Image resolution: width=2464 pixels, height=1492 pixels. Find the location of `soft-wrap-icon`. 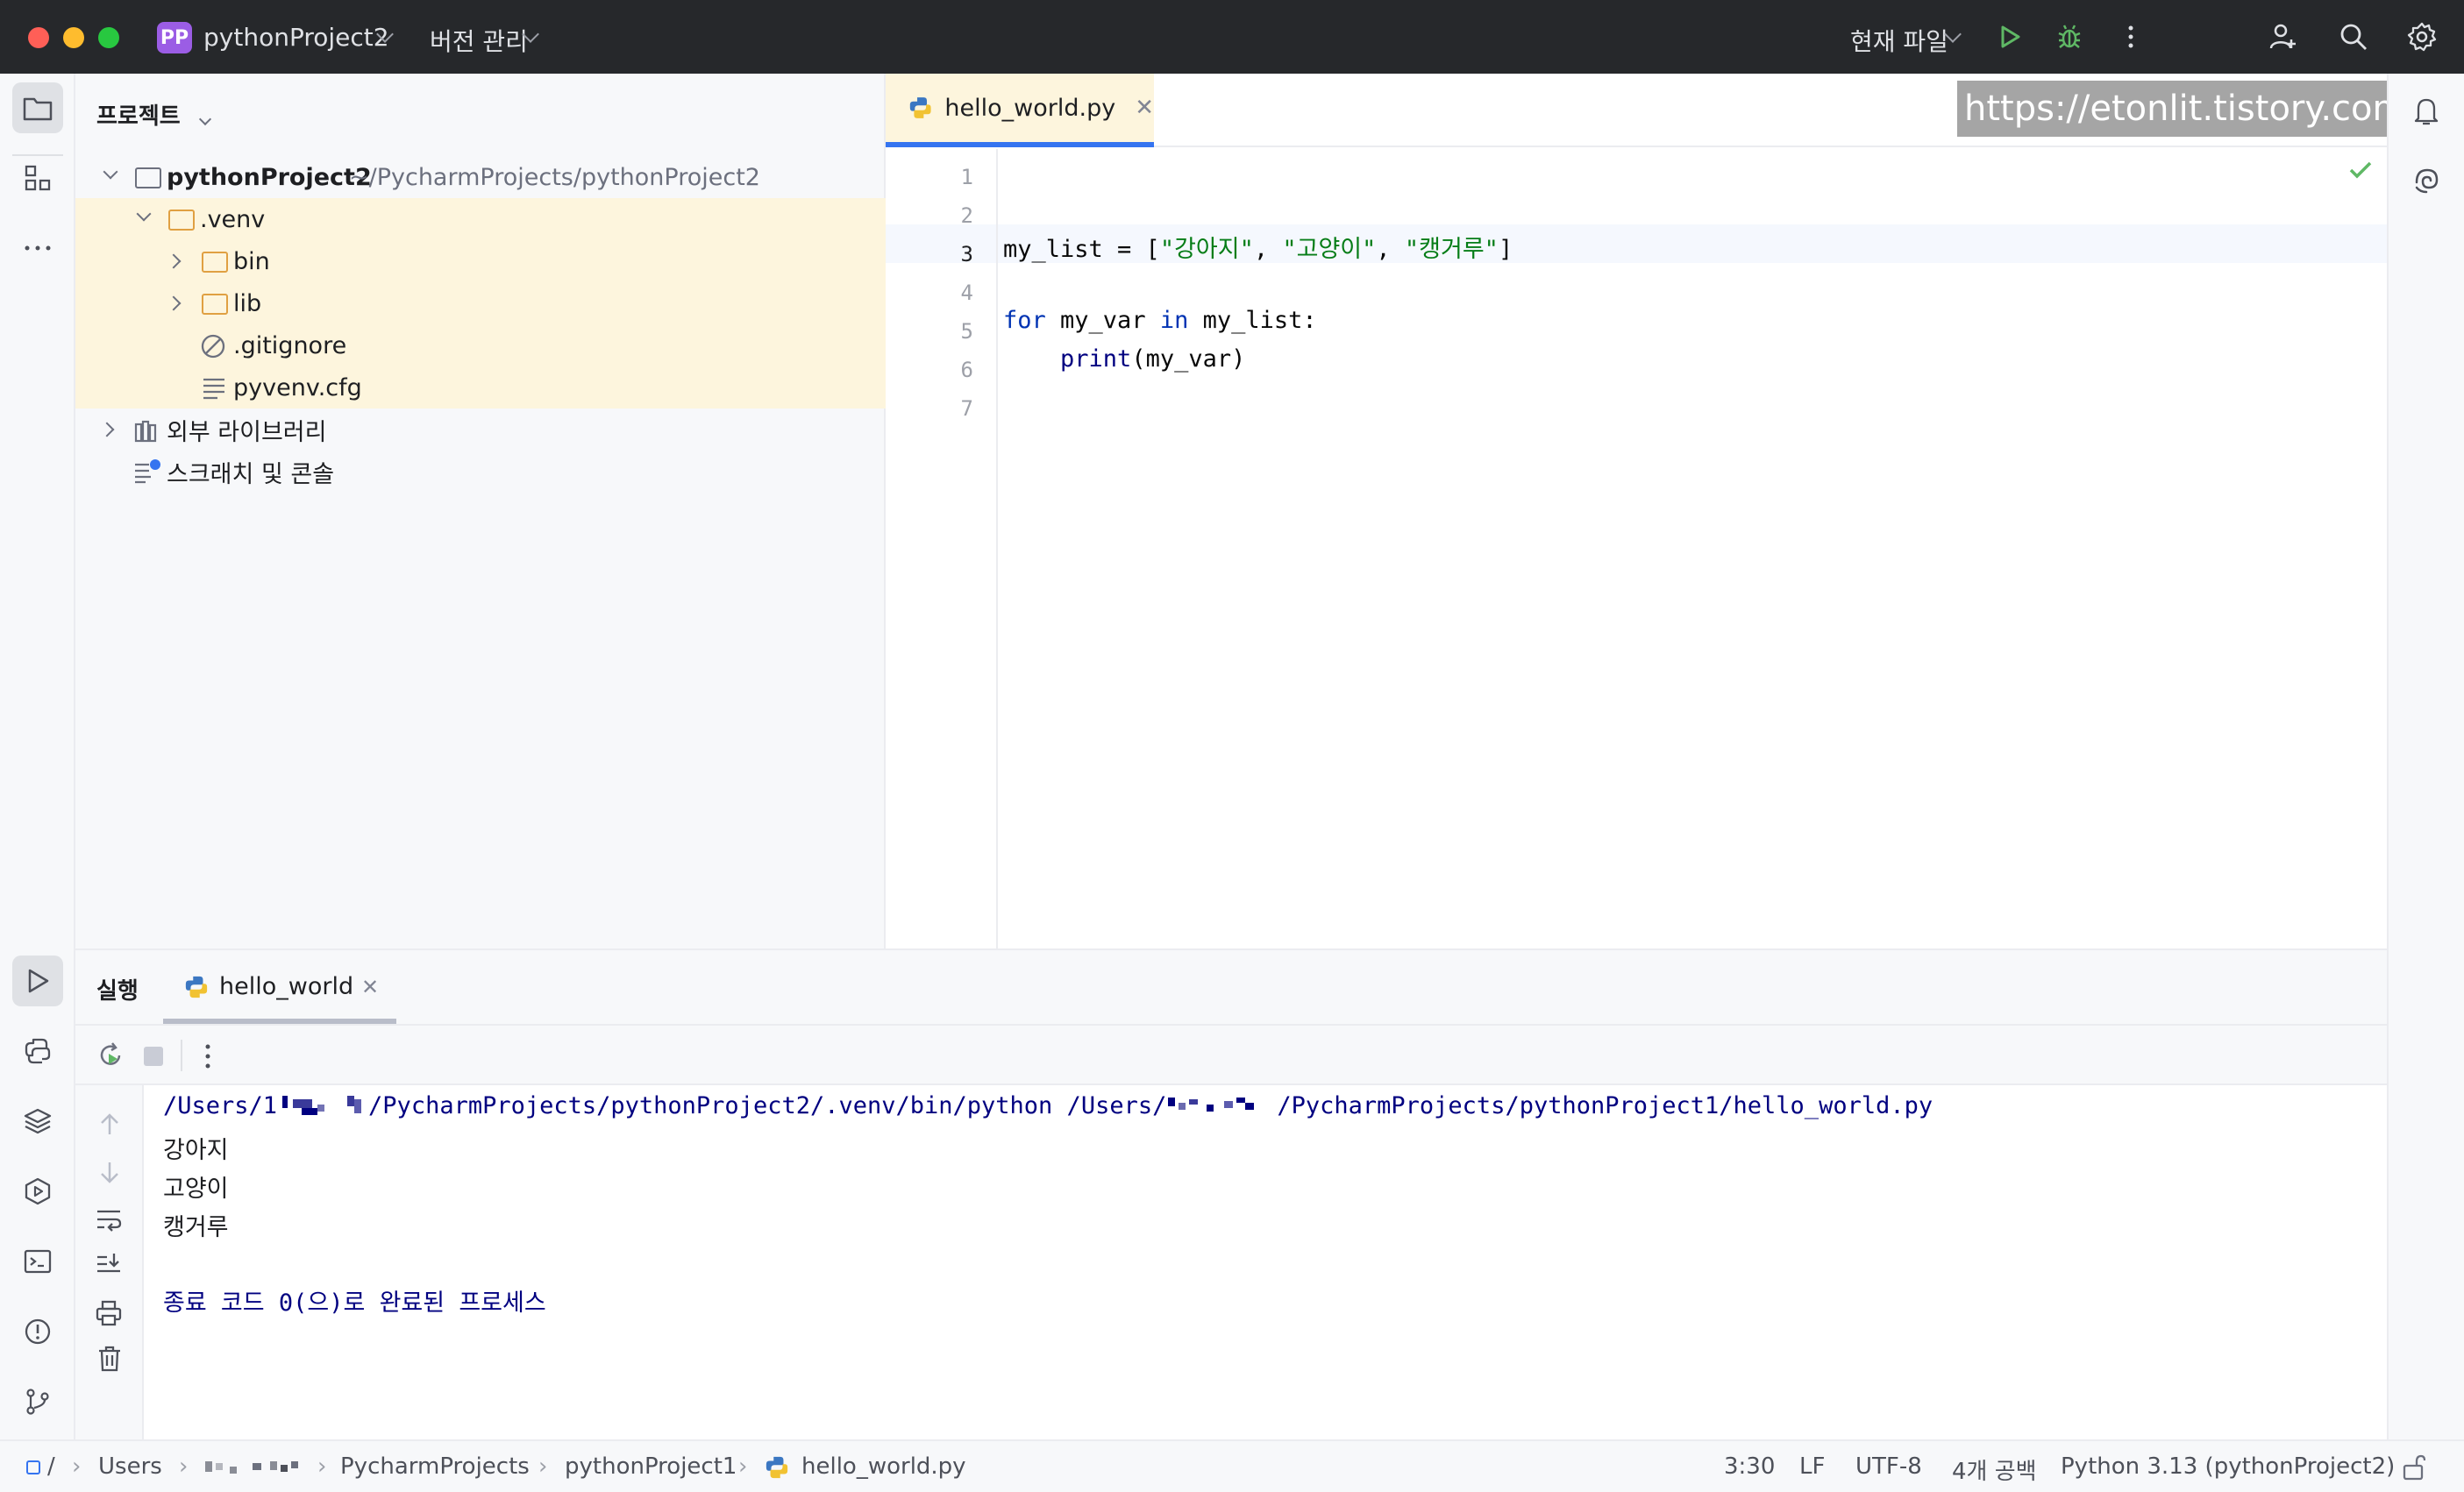

soft-wrap-icon is located at coordinates (109, 1219).